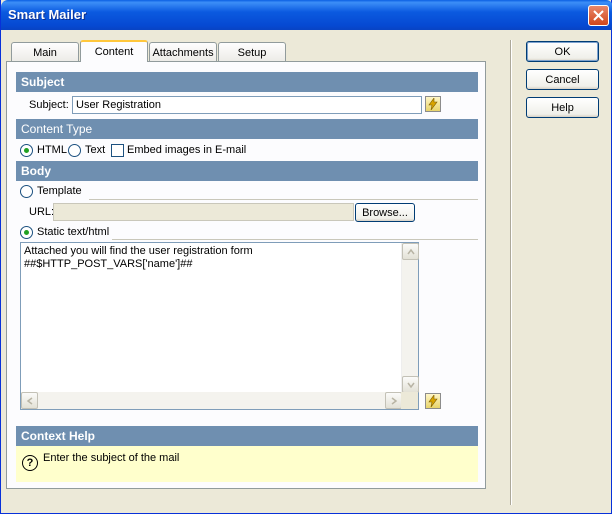  I want to click on arrow-up-icon, so click(410, 251).